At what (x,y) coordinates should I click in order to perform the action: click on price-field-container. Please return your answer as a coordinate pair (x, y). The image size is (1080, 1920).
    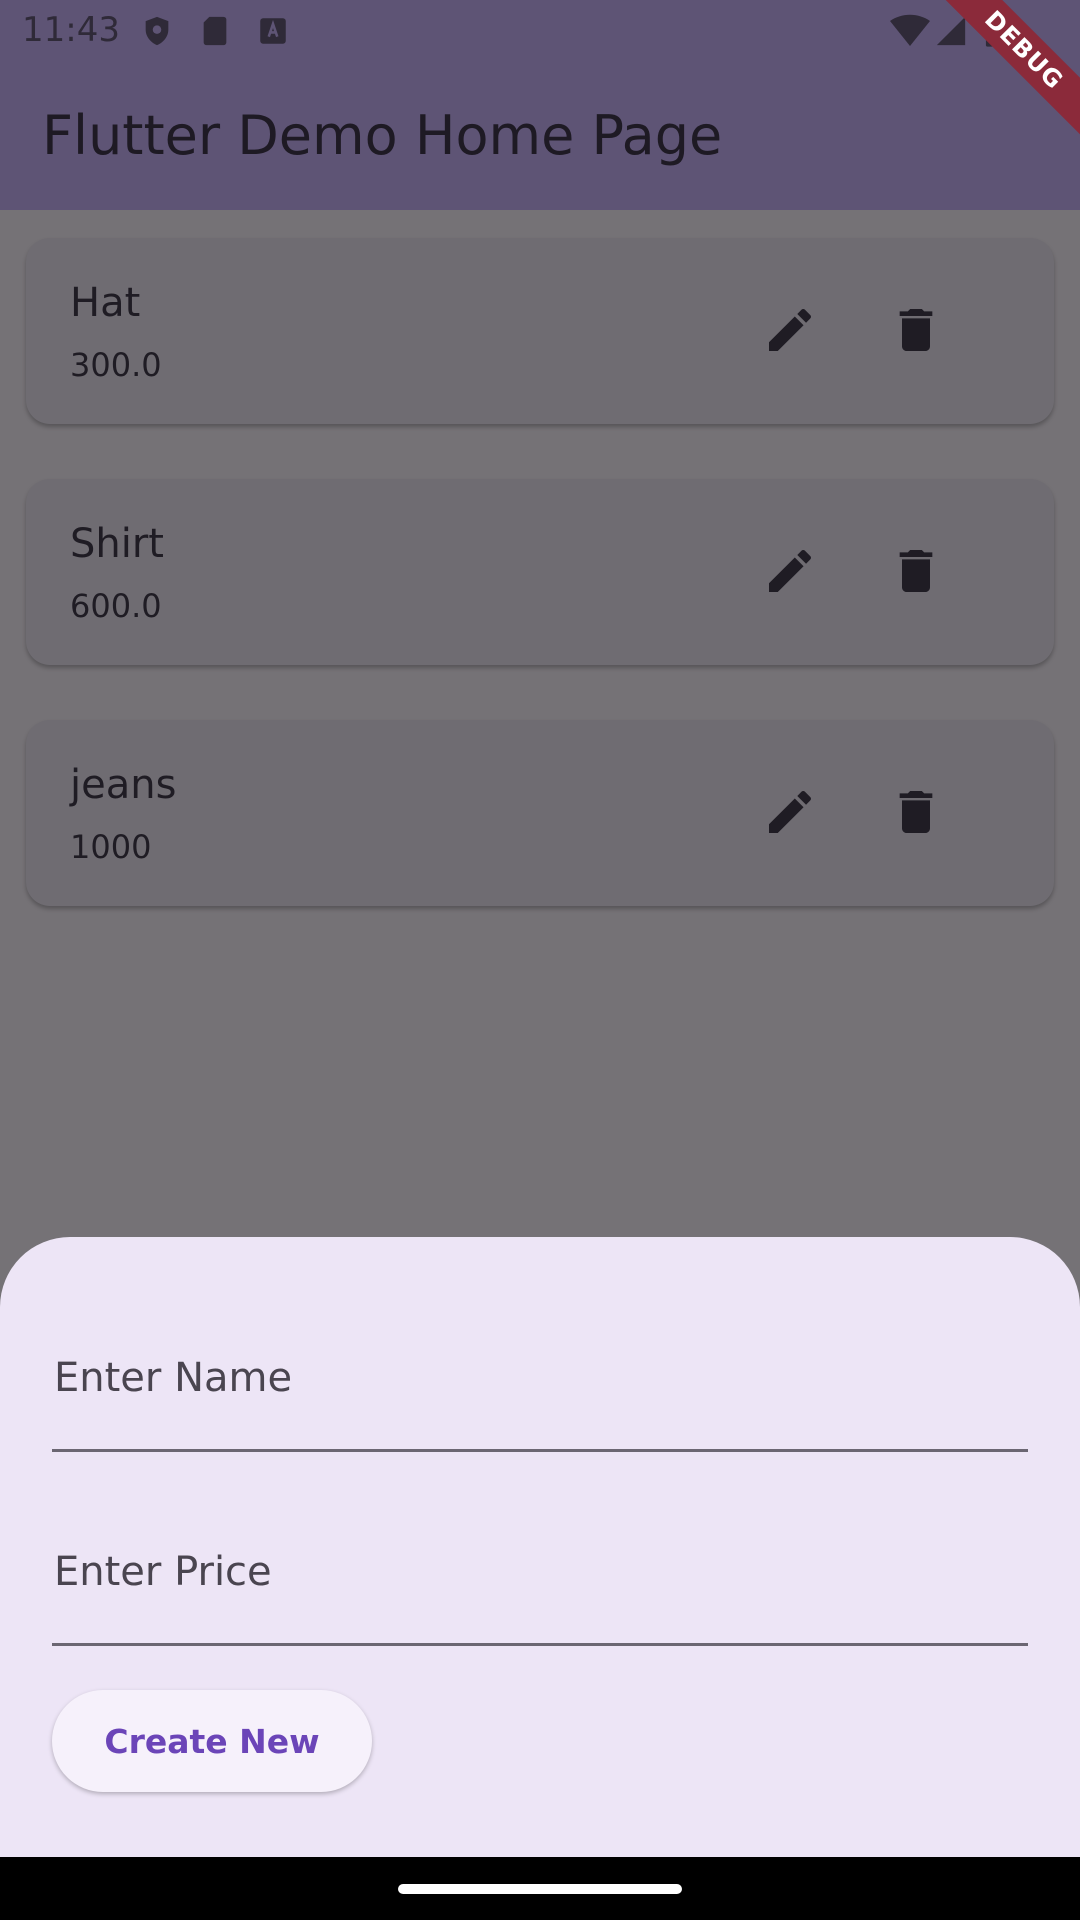
    Looking at the image, I should click on (540, 1592).